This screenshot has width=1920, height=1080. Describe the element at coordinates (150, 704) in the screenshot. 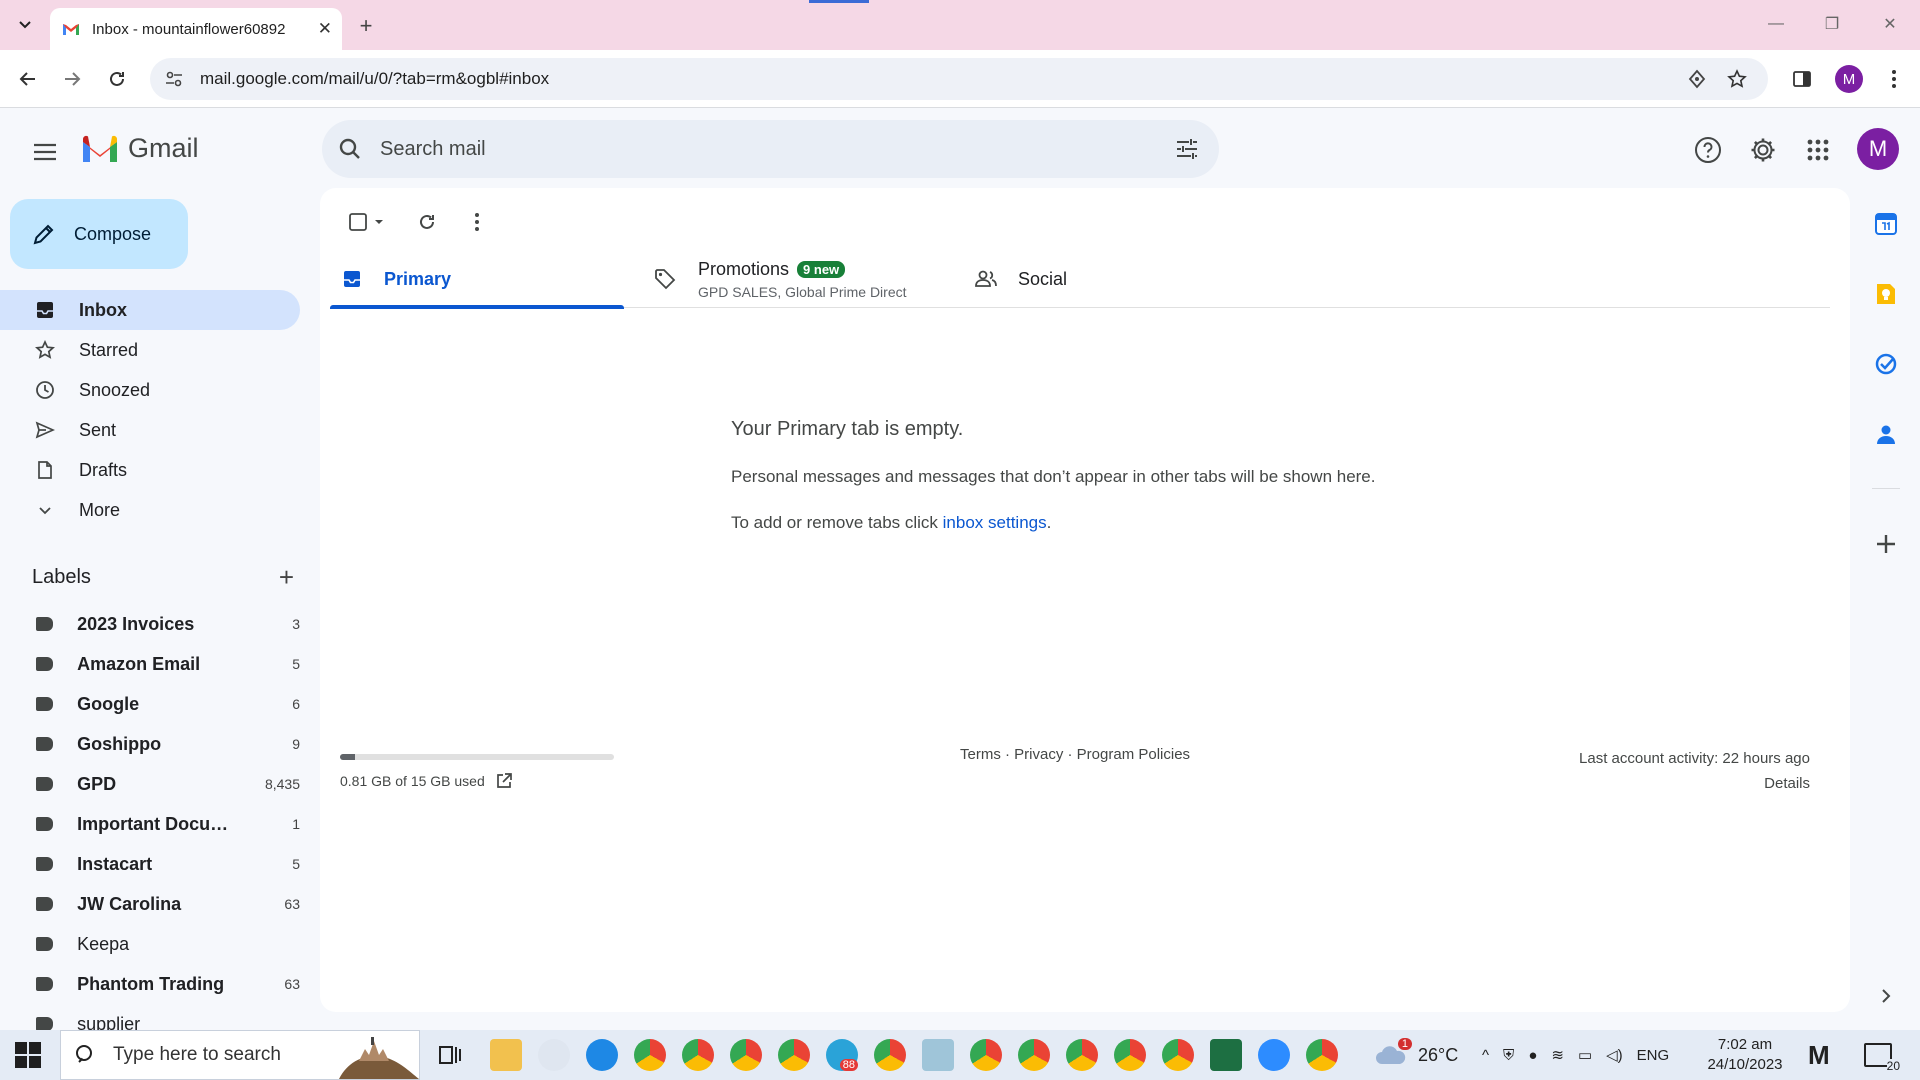

I see `label-item: Google 6` at that location.